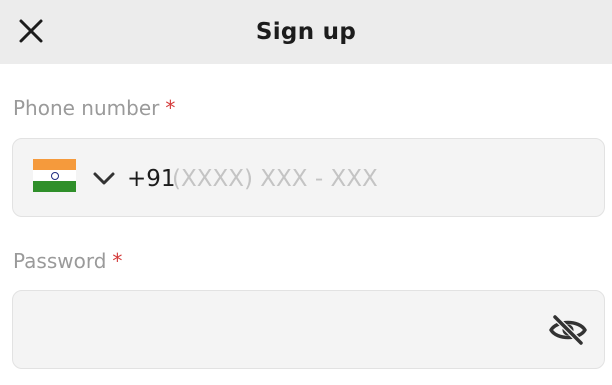  I want to click on password-label-text: Password, so click(60, 261).